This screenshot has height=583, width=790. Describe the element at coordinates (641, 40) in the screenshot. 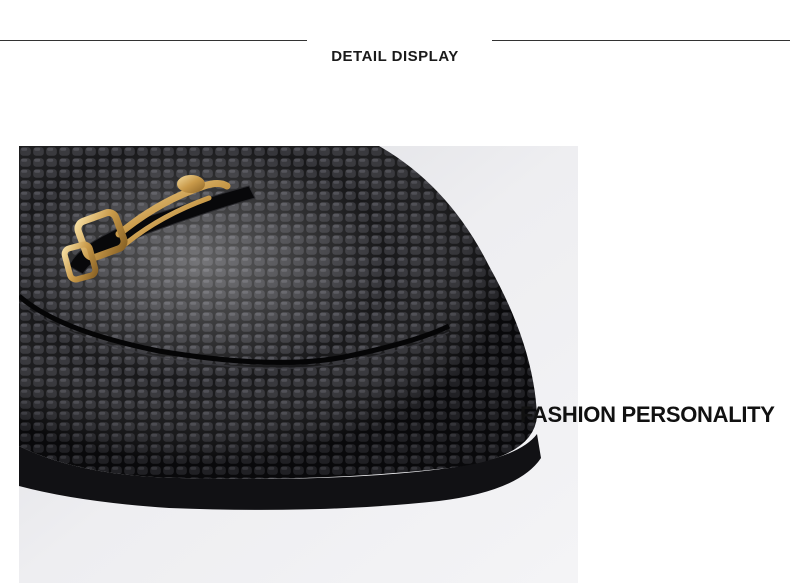

I see `header-rule-right` at that location.